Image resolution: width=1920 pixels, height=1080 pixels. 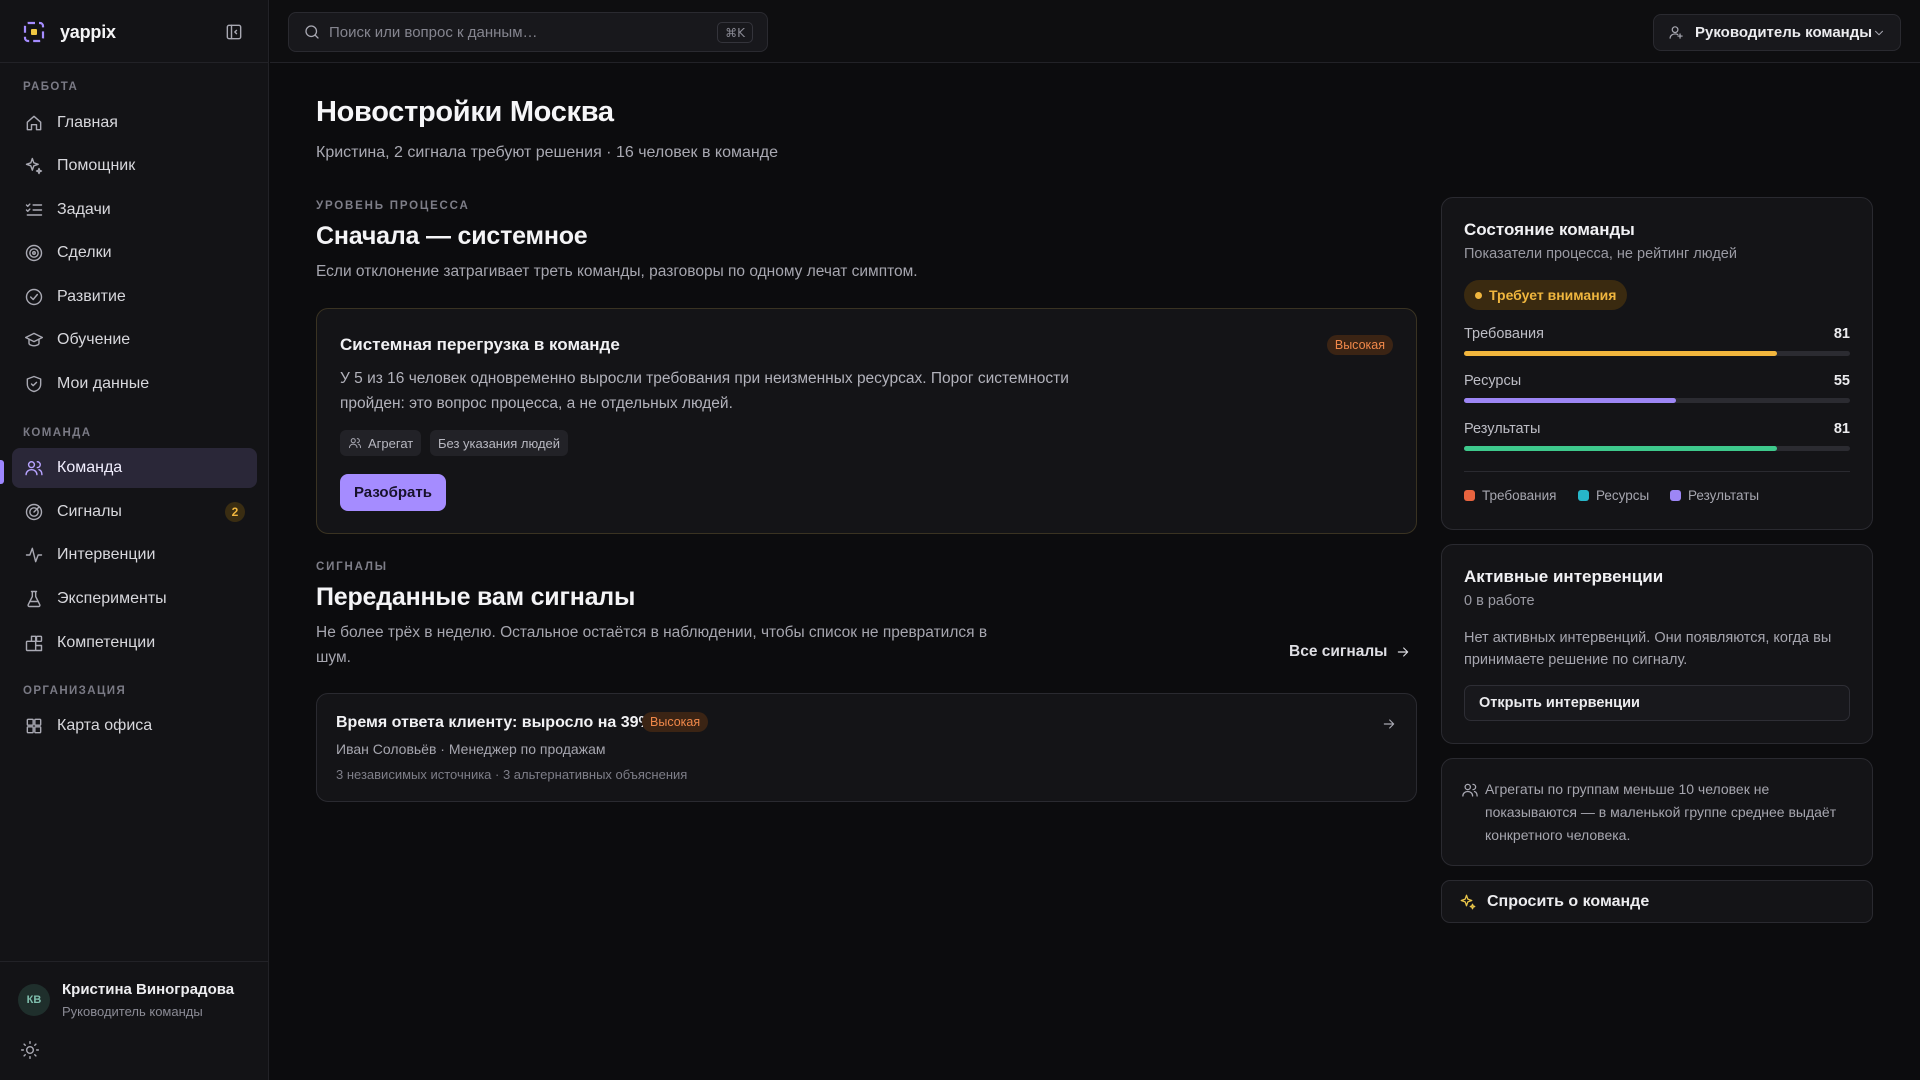 I want to click on tag-chip-aggregate: Агрегат, so click(x=381, y=443).